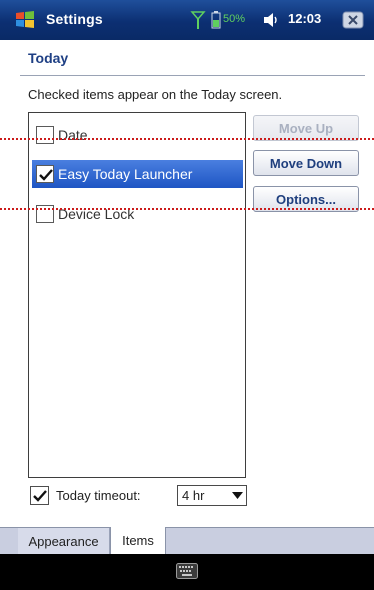 This screenshot has height=590, width=374. I want to click on windows-flag-icon, so click(25, 20).